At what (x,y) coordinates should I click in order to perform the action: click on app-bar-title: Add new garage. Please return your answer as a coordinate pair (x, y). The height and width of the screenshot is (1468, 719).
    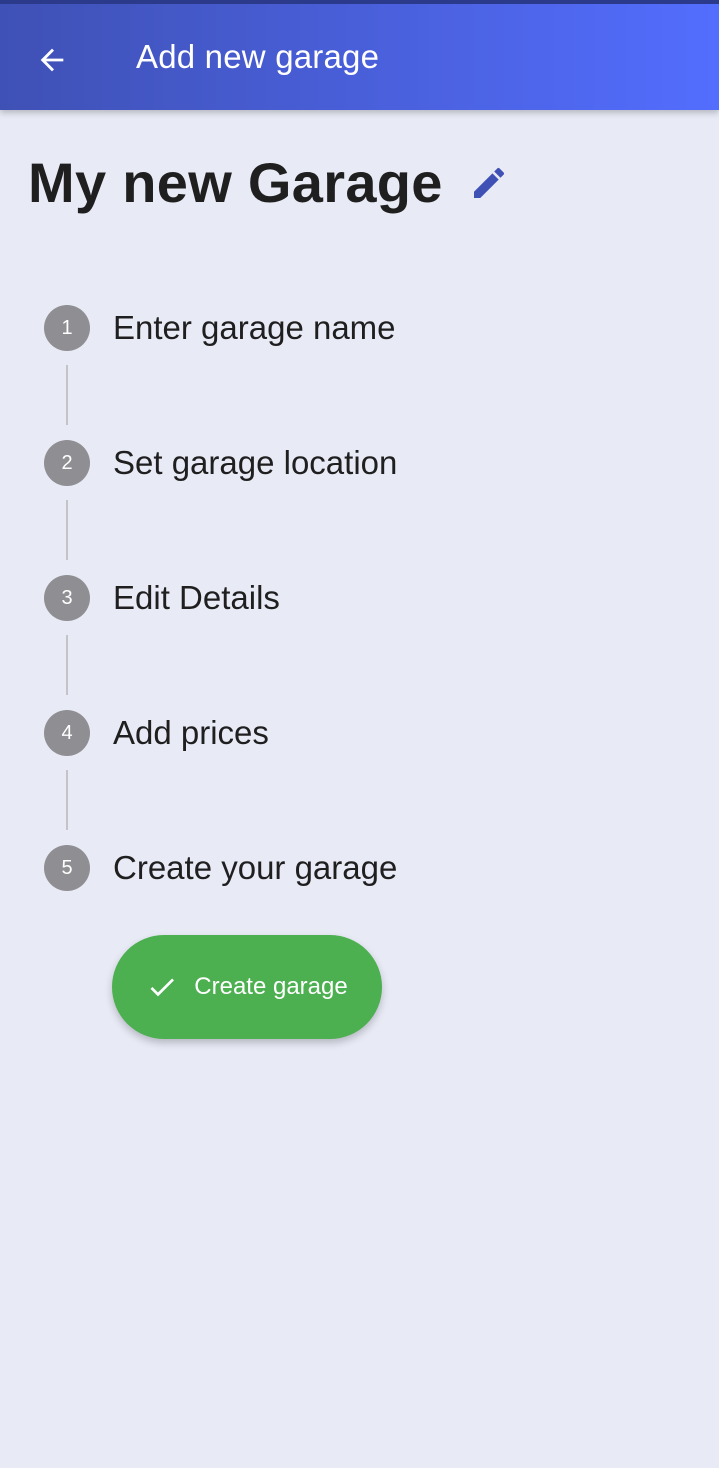
    Looking at the image, I should click on (258, 56).